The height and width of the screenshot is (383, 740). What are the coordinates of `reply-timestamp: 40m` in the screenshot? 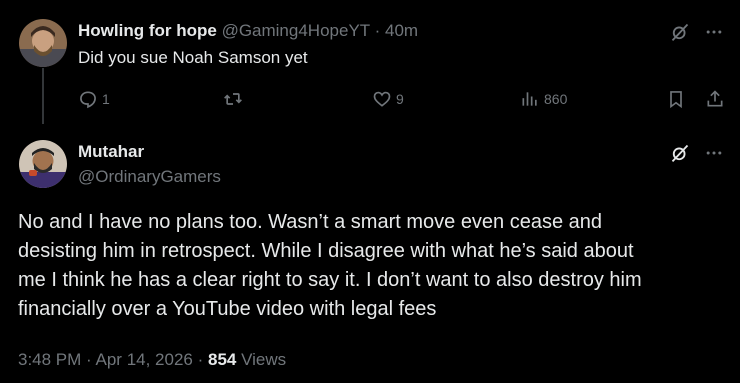 It's located at (401, 30).